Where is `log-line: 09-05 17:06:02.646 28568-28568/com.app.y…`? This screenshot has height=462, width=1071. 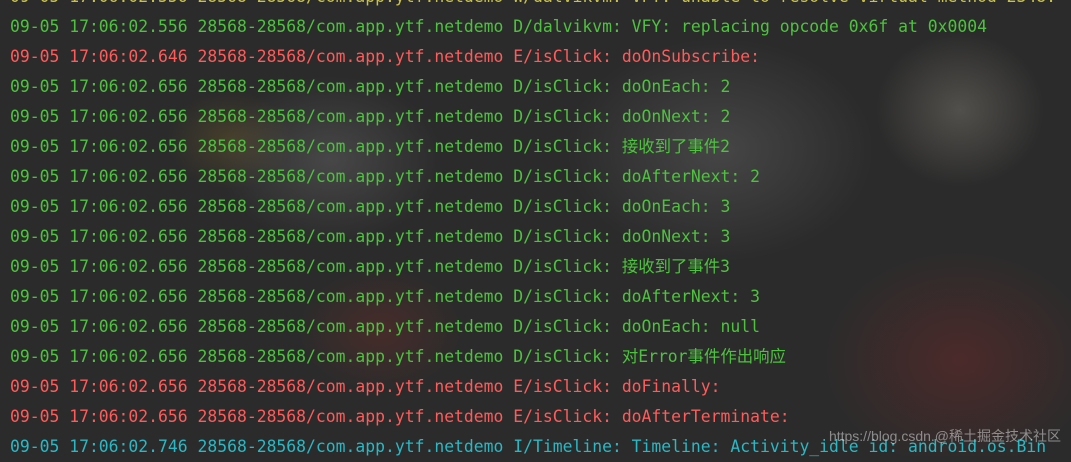
log-line: 09-05 17:06:02.646 28568-28568/com.app.y… is located at coordinates (540, 57).